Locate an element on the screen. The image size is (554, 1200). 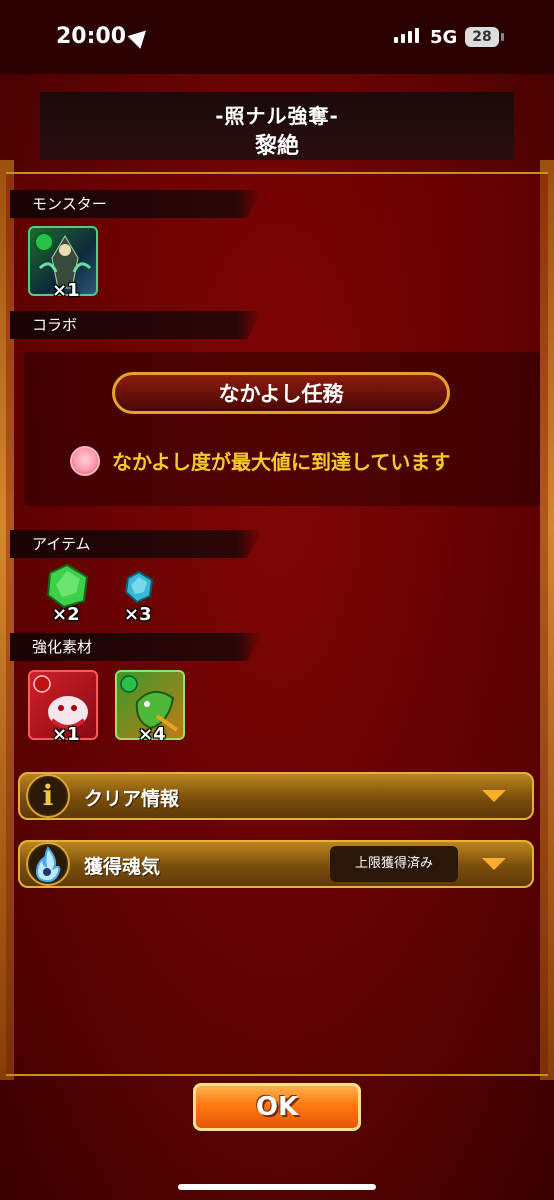
battery-level: 28 is located at coordinates (482, 37).